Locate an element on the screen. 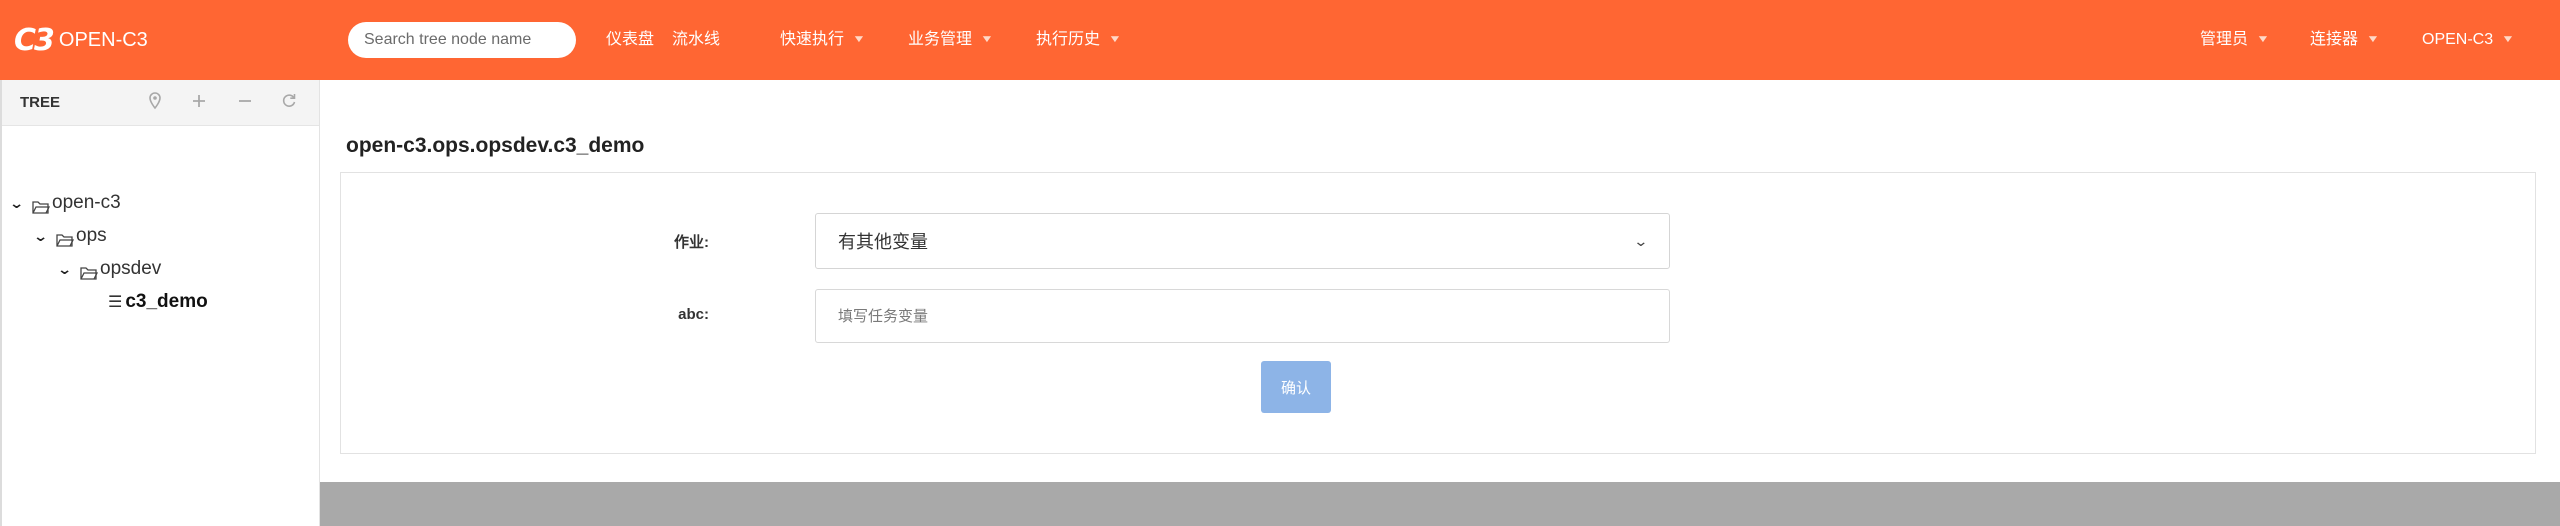 The height and width of the screenshot is (526, 2560). nav-history-label: 执行历史 is located at coordinates (1068, 39).